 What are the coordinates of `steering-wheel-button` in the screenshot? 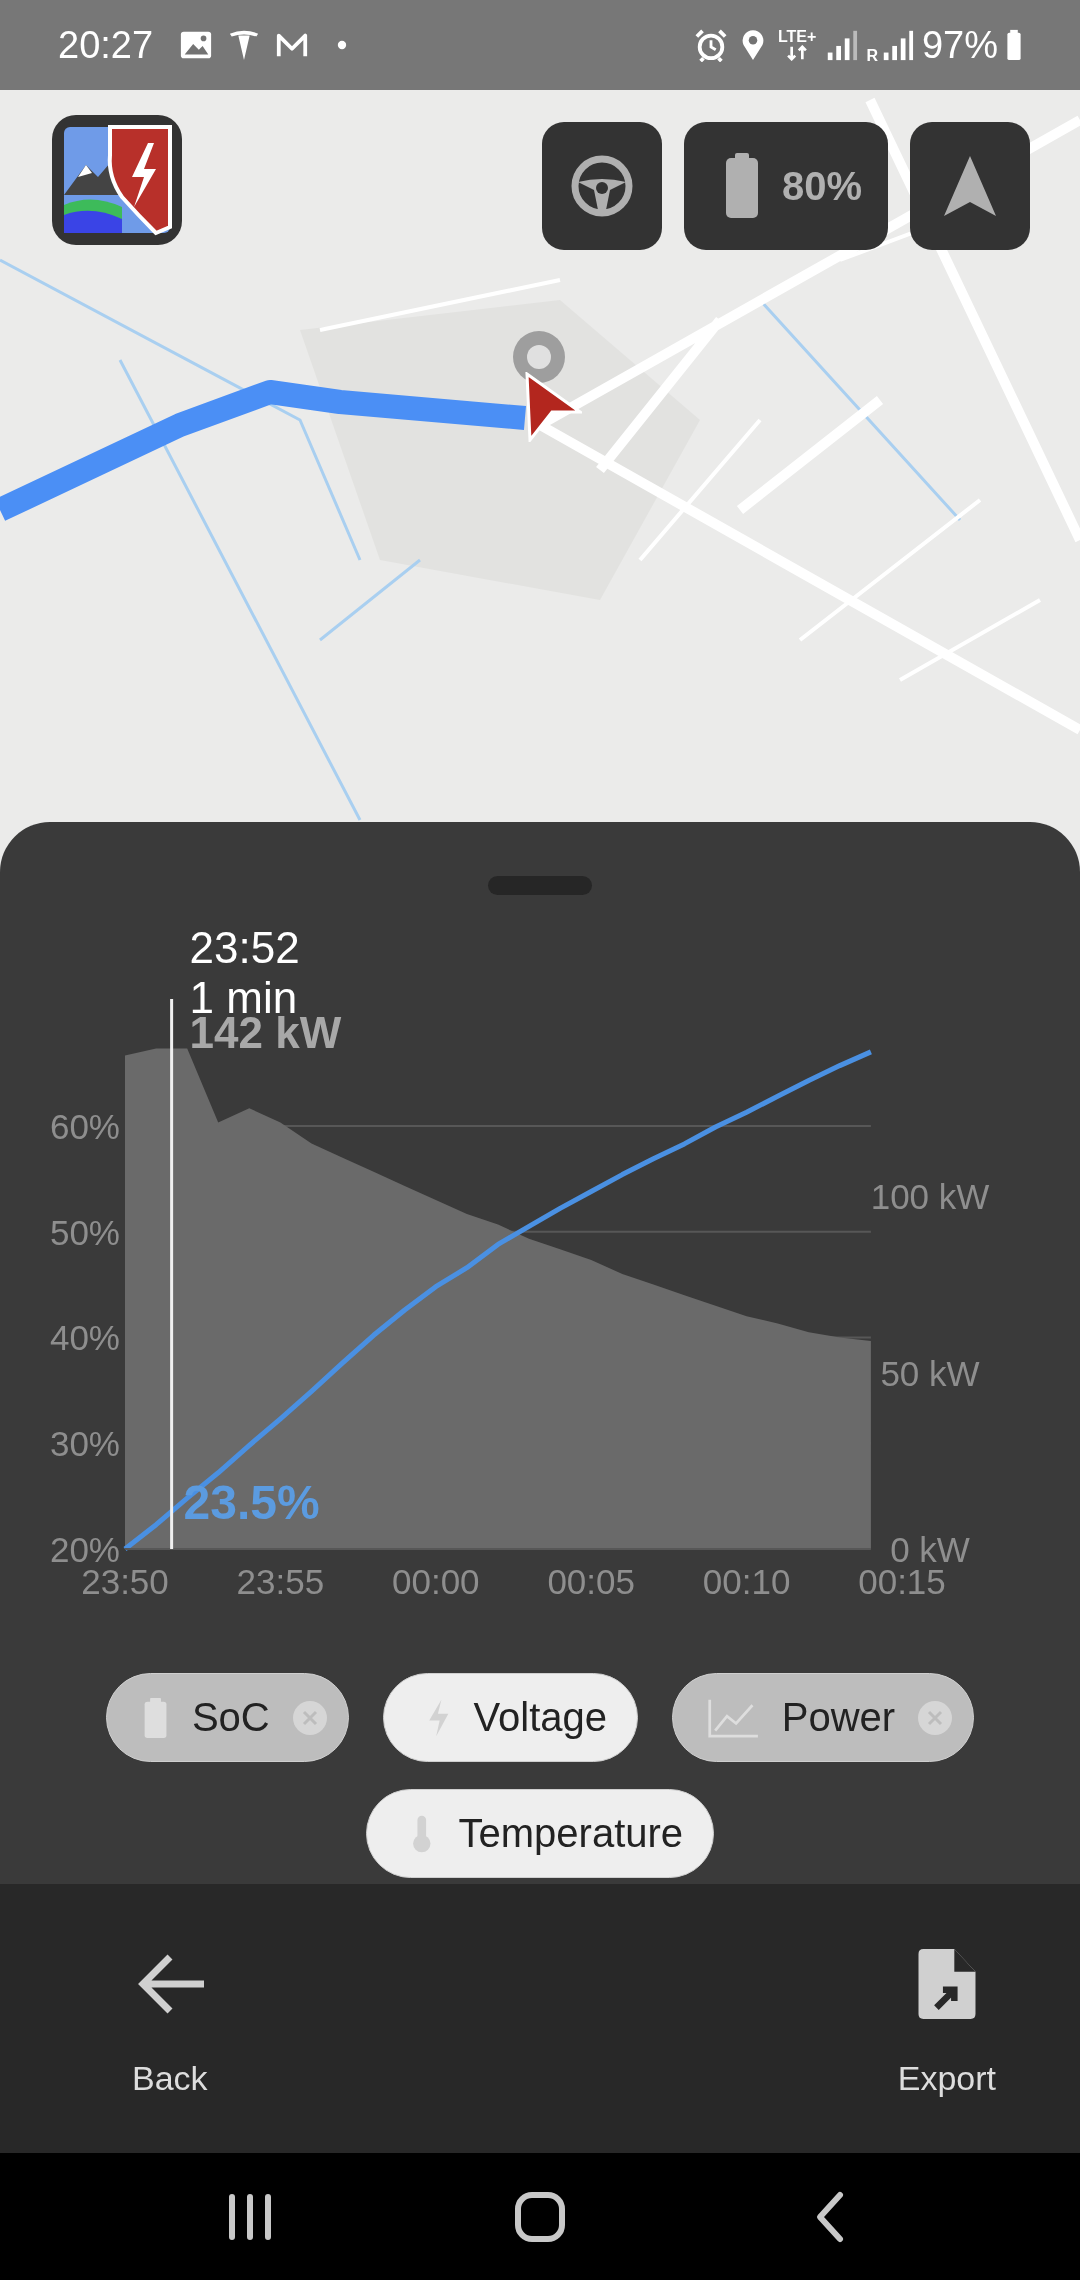 It's located at (601, 186).